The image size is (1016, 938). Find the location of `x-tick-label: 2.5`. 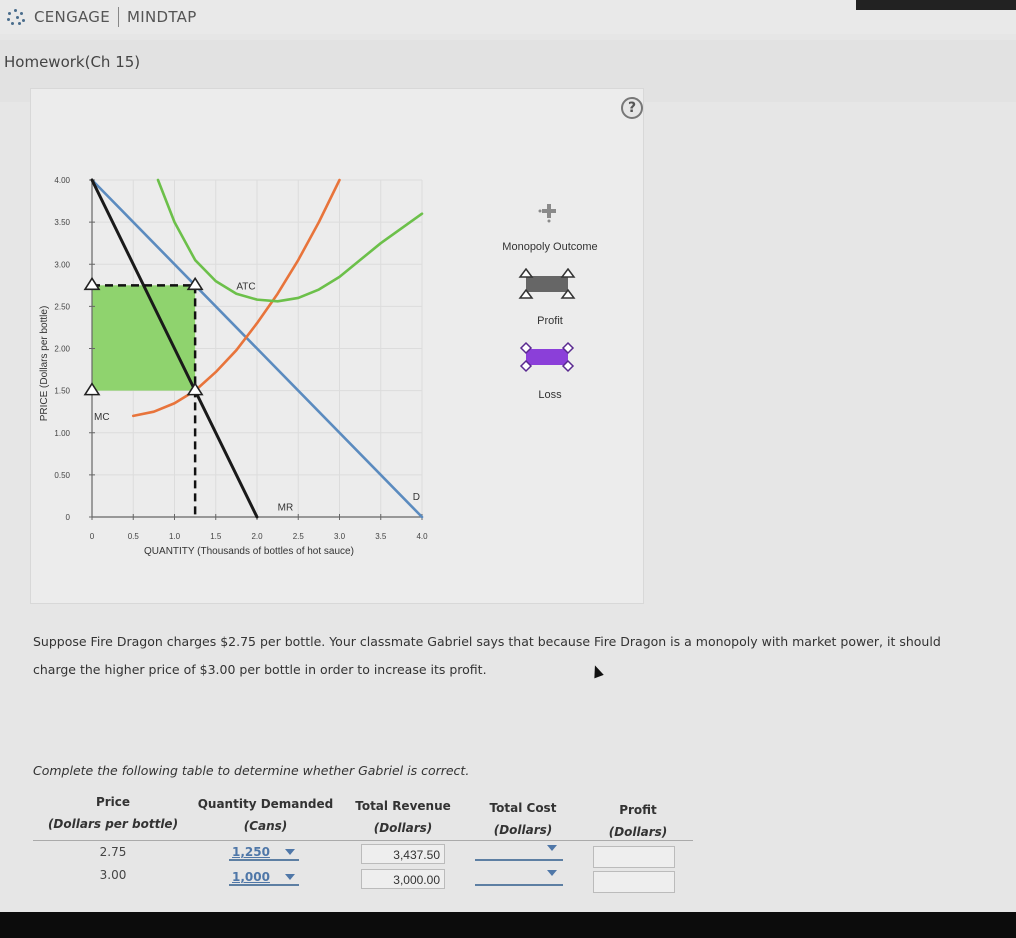

x-tick-label: 2.5 is located at coordinates (299, 536).